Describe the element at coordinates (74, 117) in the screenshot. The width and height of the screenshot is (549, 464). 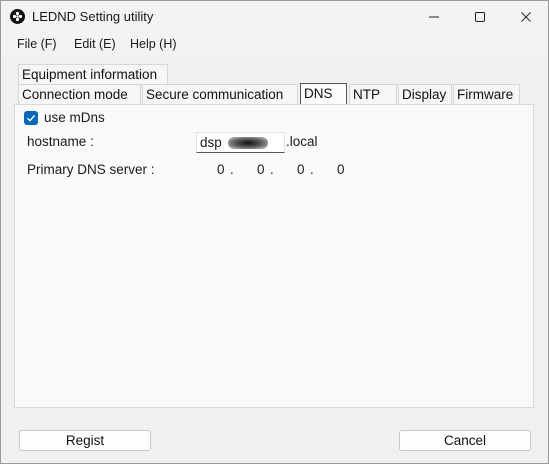
I see `use-mdns-label: use mDns` at that location.